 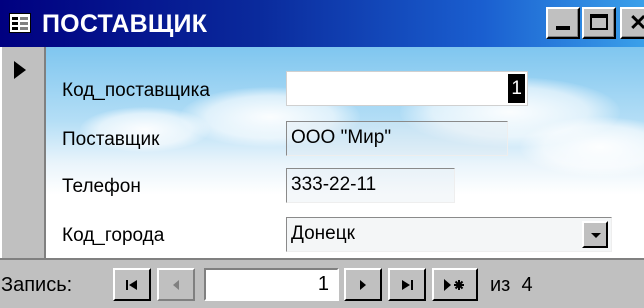 What do you see at coordinates (20, 23) in the screenshot?
I see `form-icon` at bounding box center [20, 23].